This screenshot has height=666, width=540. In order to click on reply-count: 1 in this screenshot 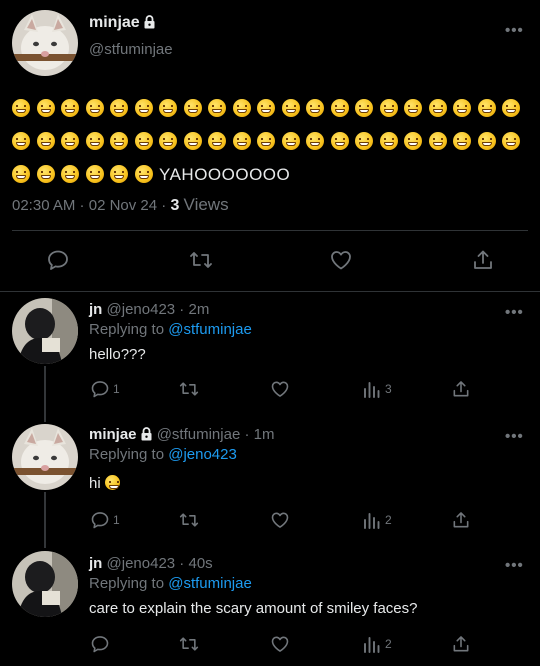, I will do `click(116, 389)`.